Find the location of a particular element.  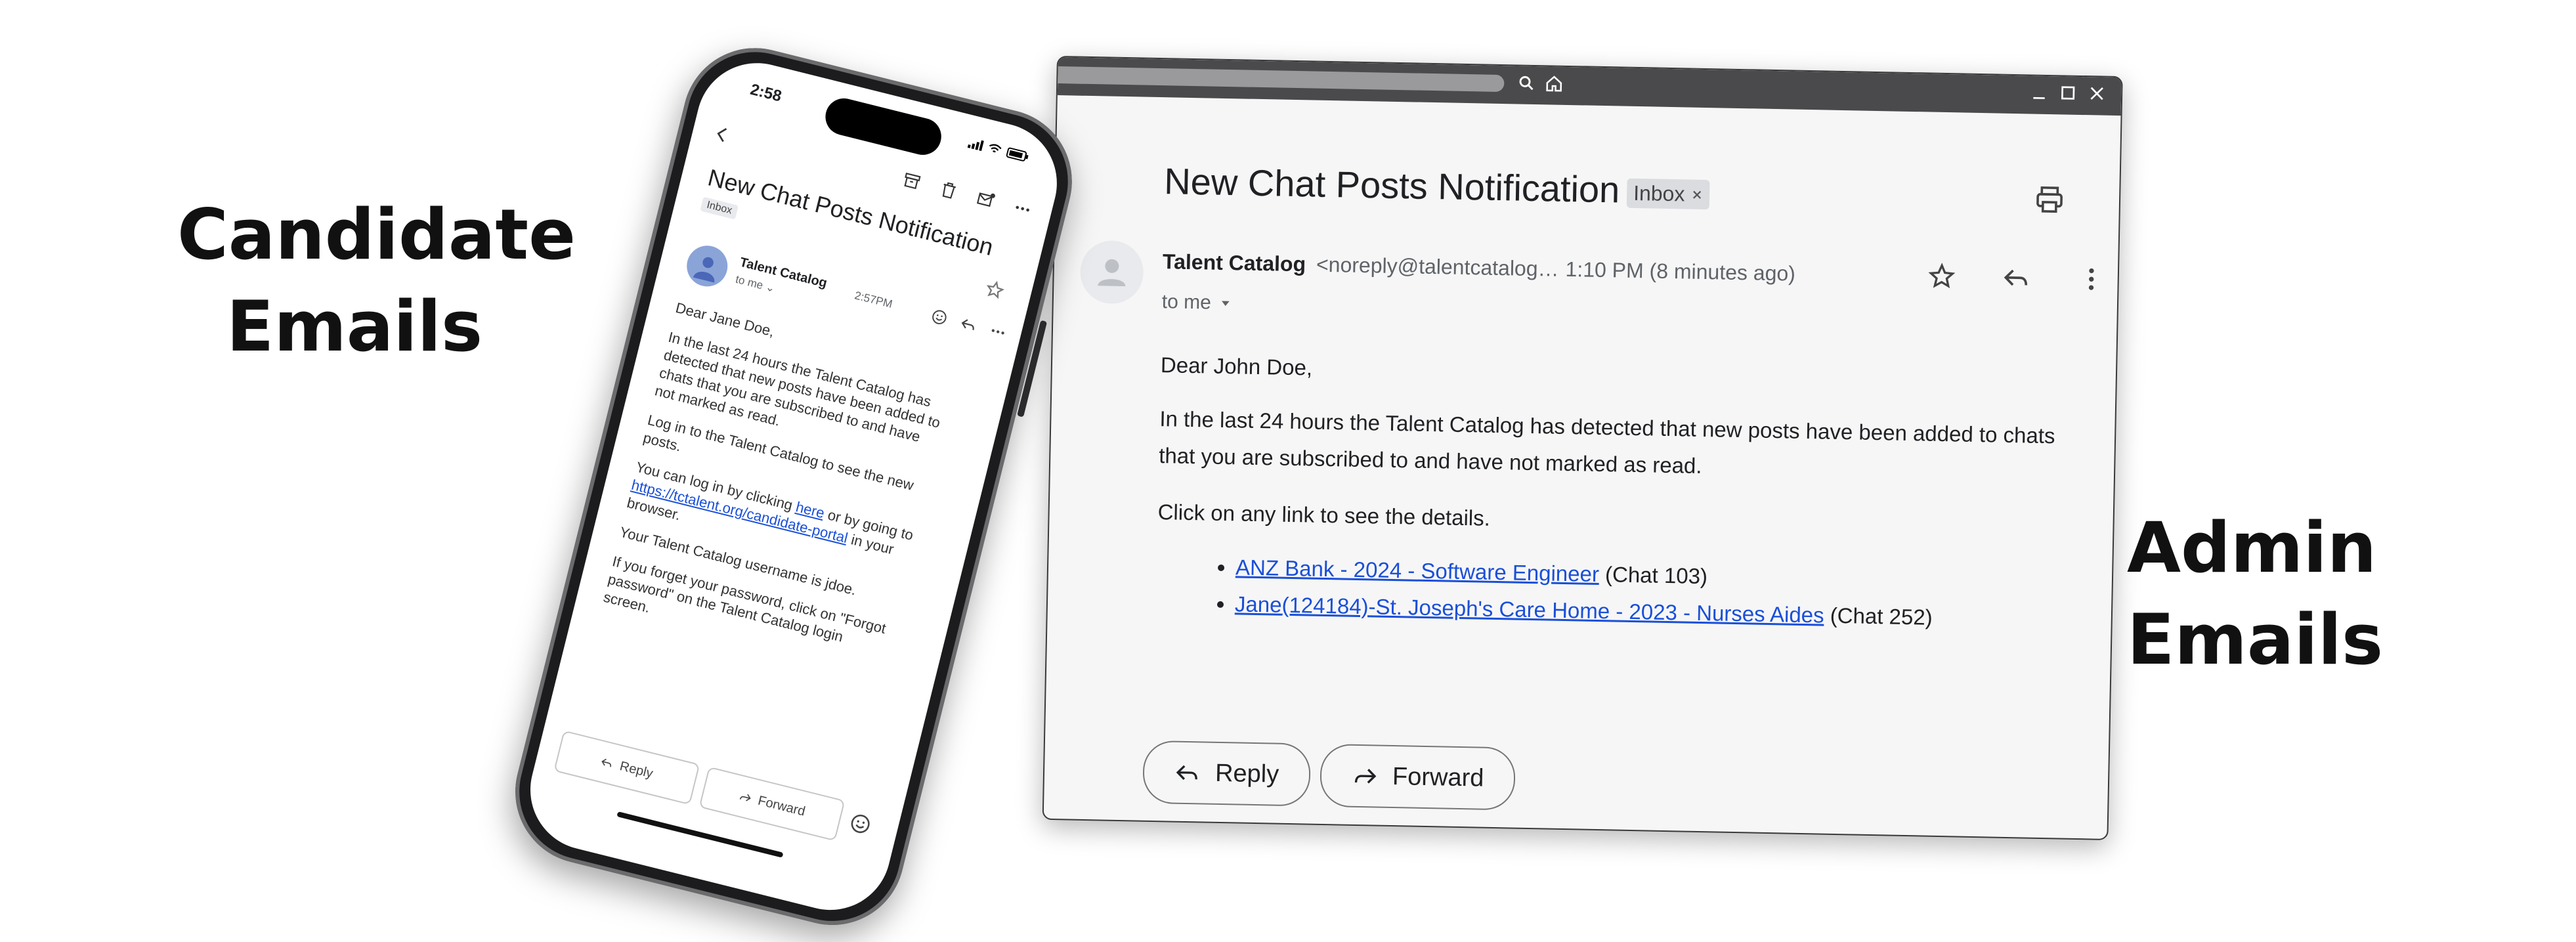

phone-sent-time: 2:57PM is located at coordinates (873, 300).